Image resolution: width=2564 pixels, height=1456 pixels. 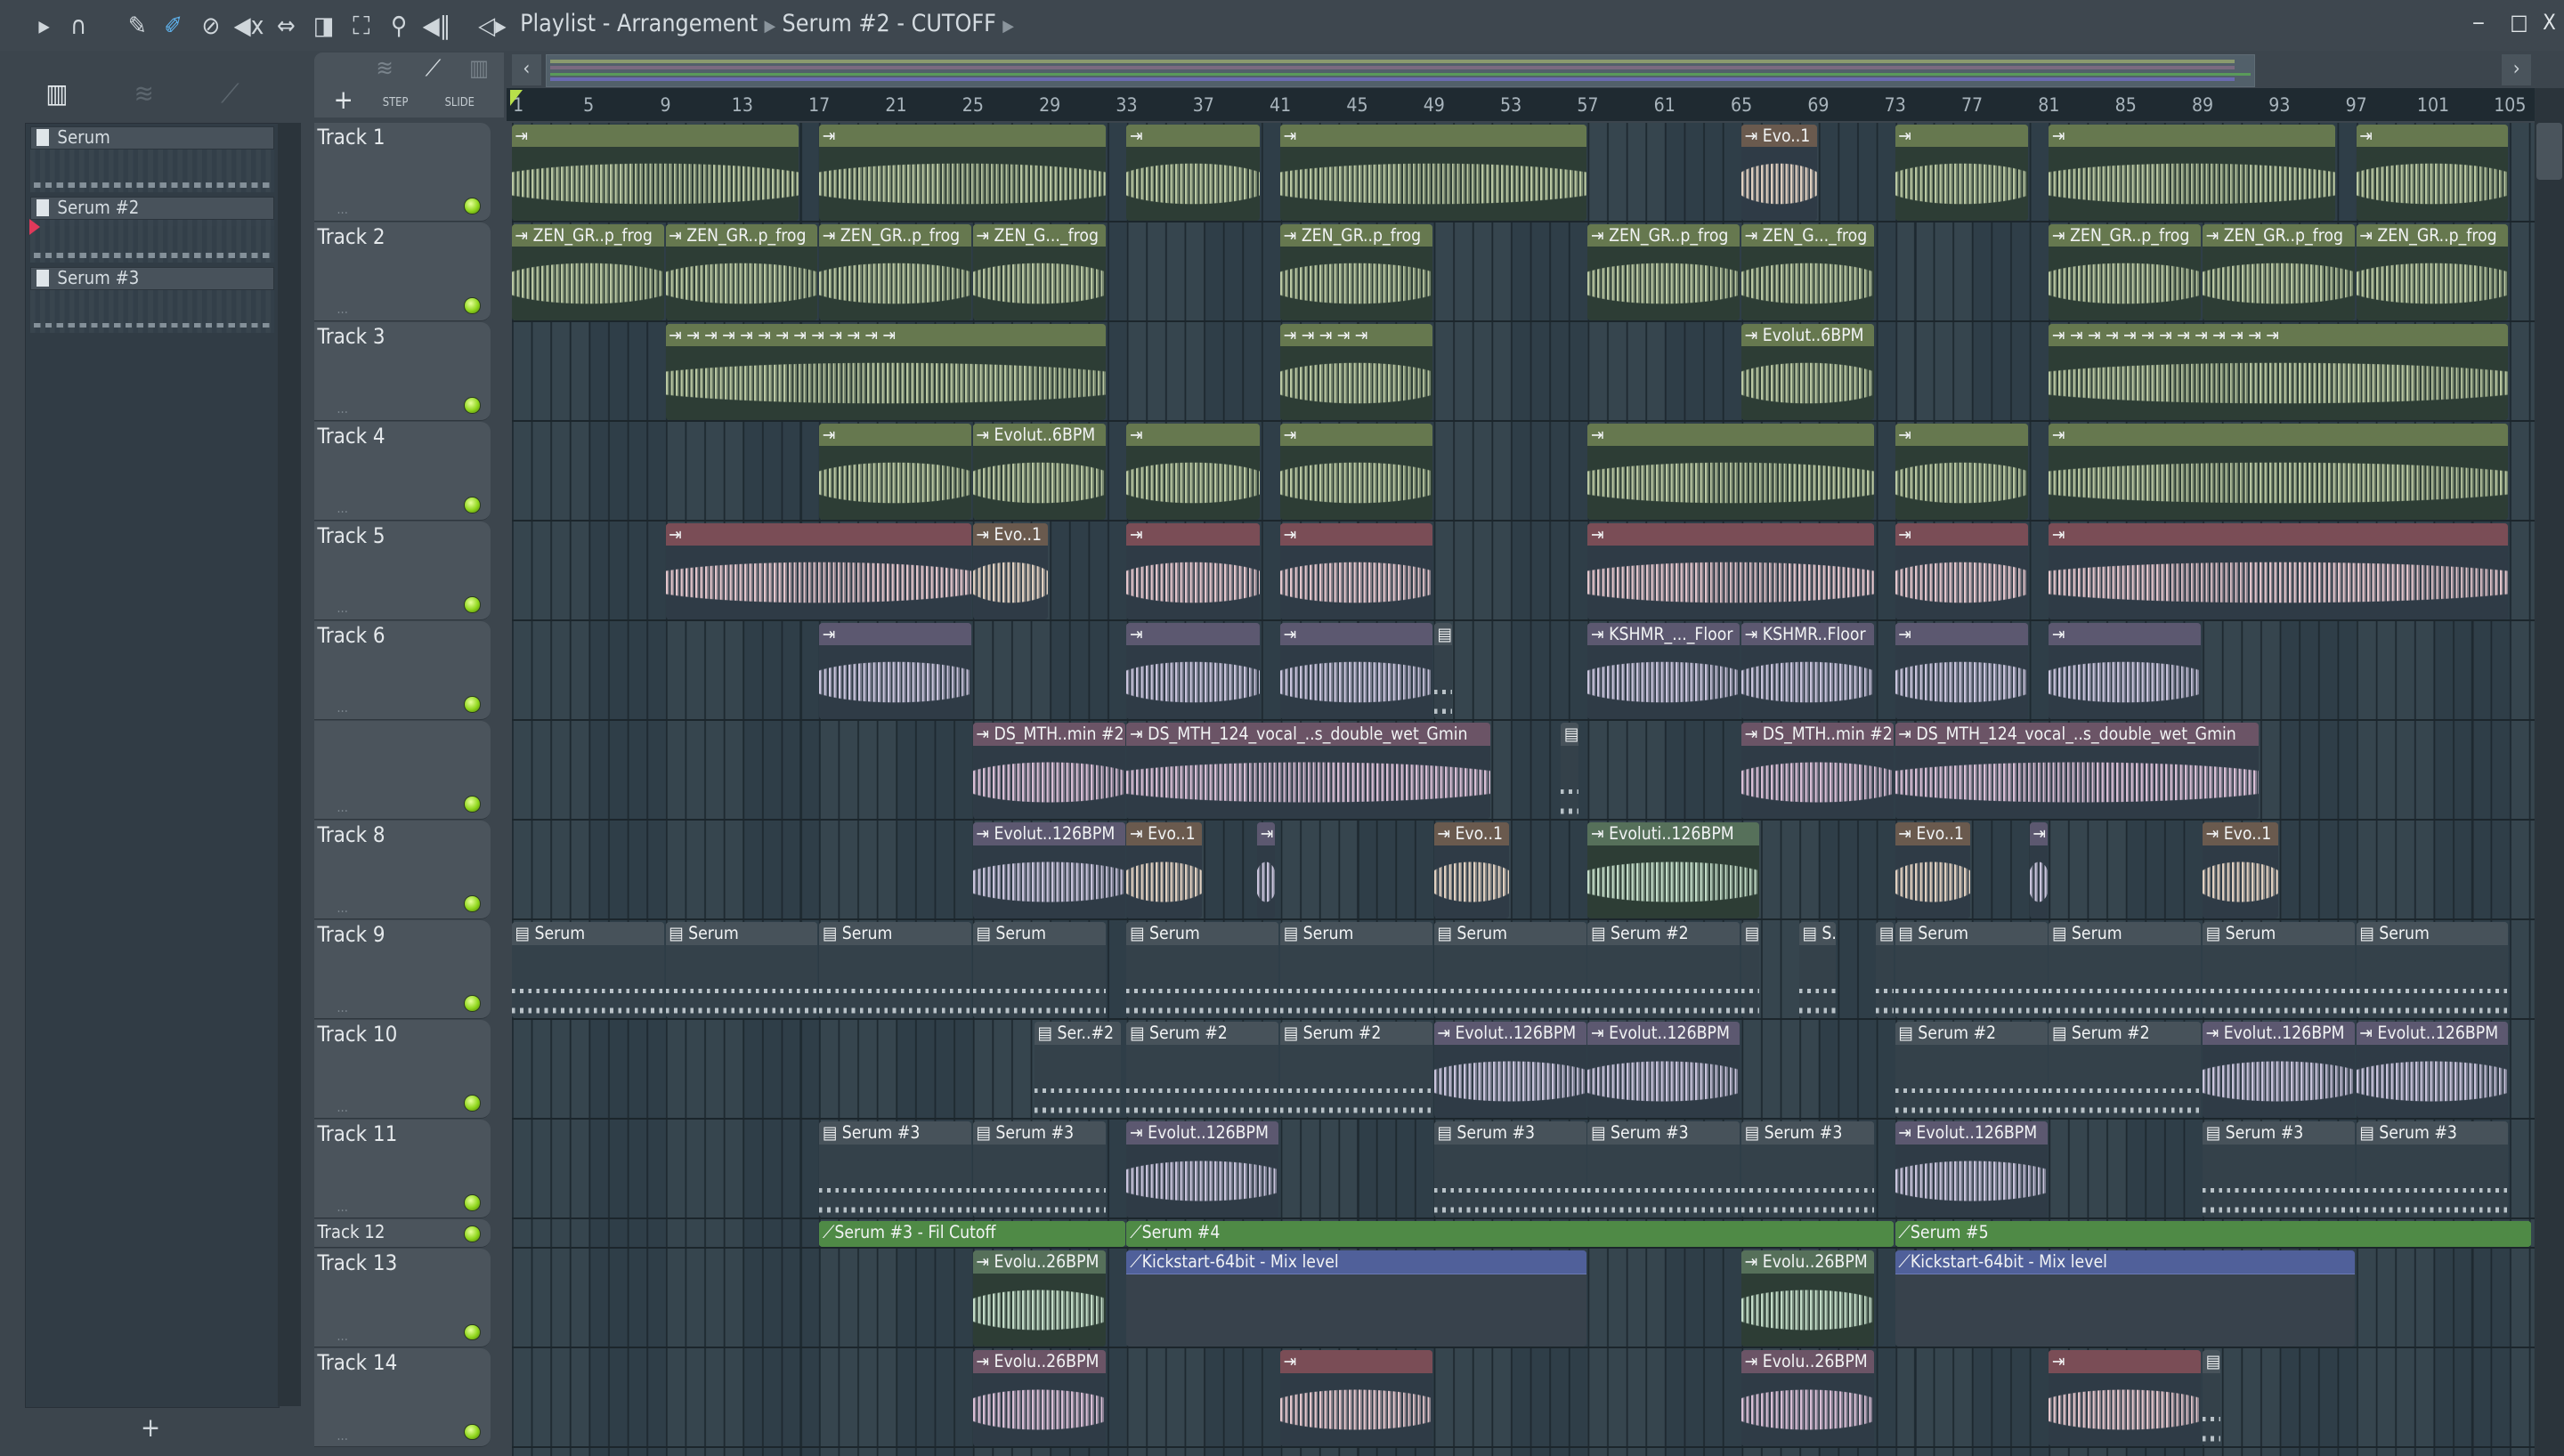 I want to click on scroll-left-button: ‹, so click(x=526, y=69).